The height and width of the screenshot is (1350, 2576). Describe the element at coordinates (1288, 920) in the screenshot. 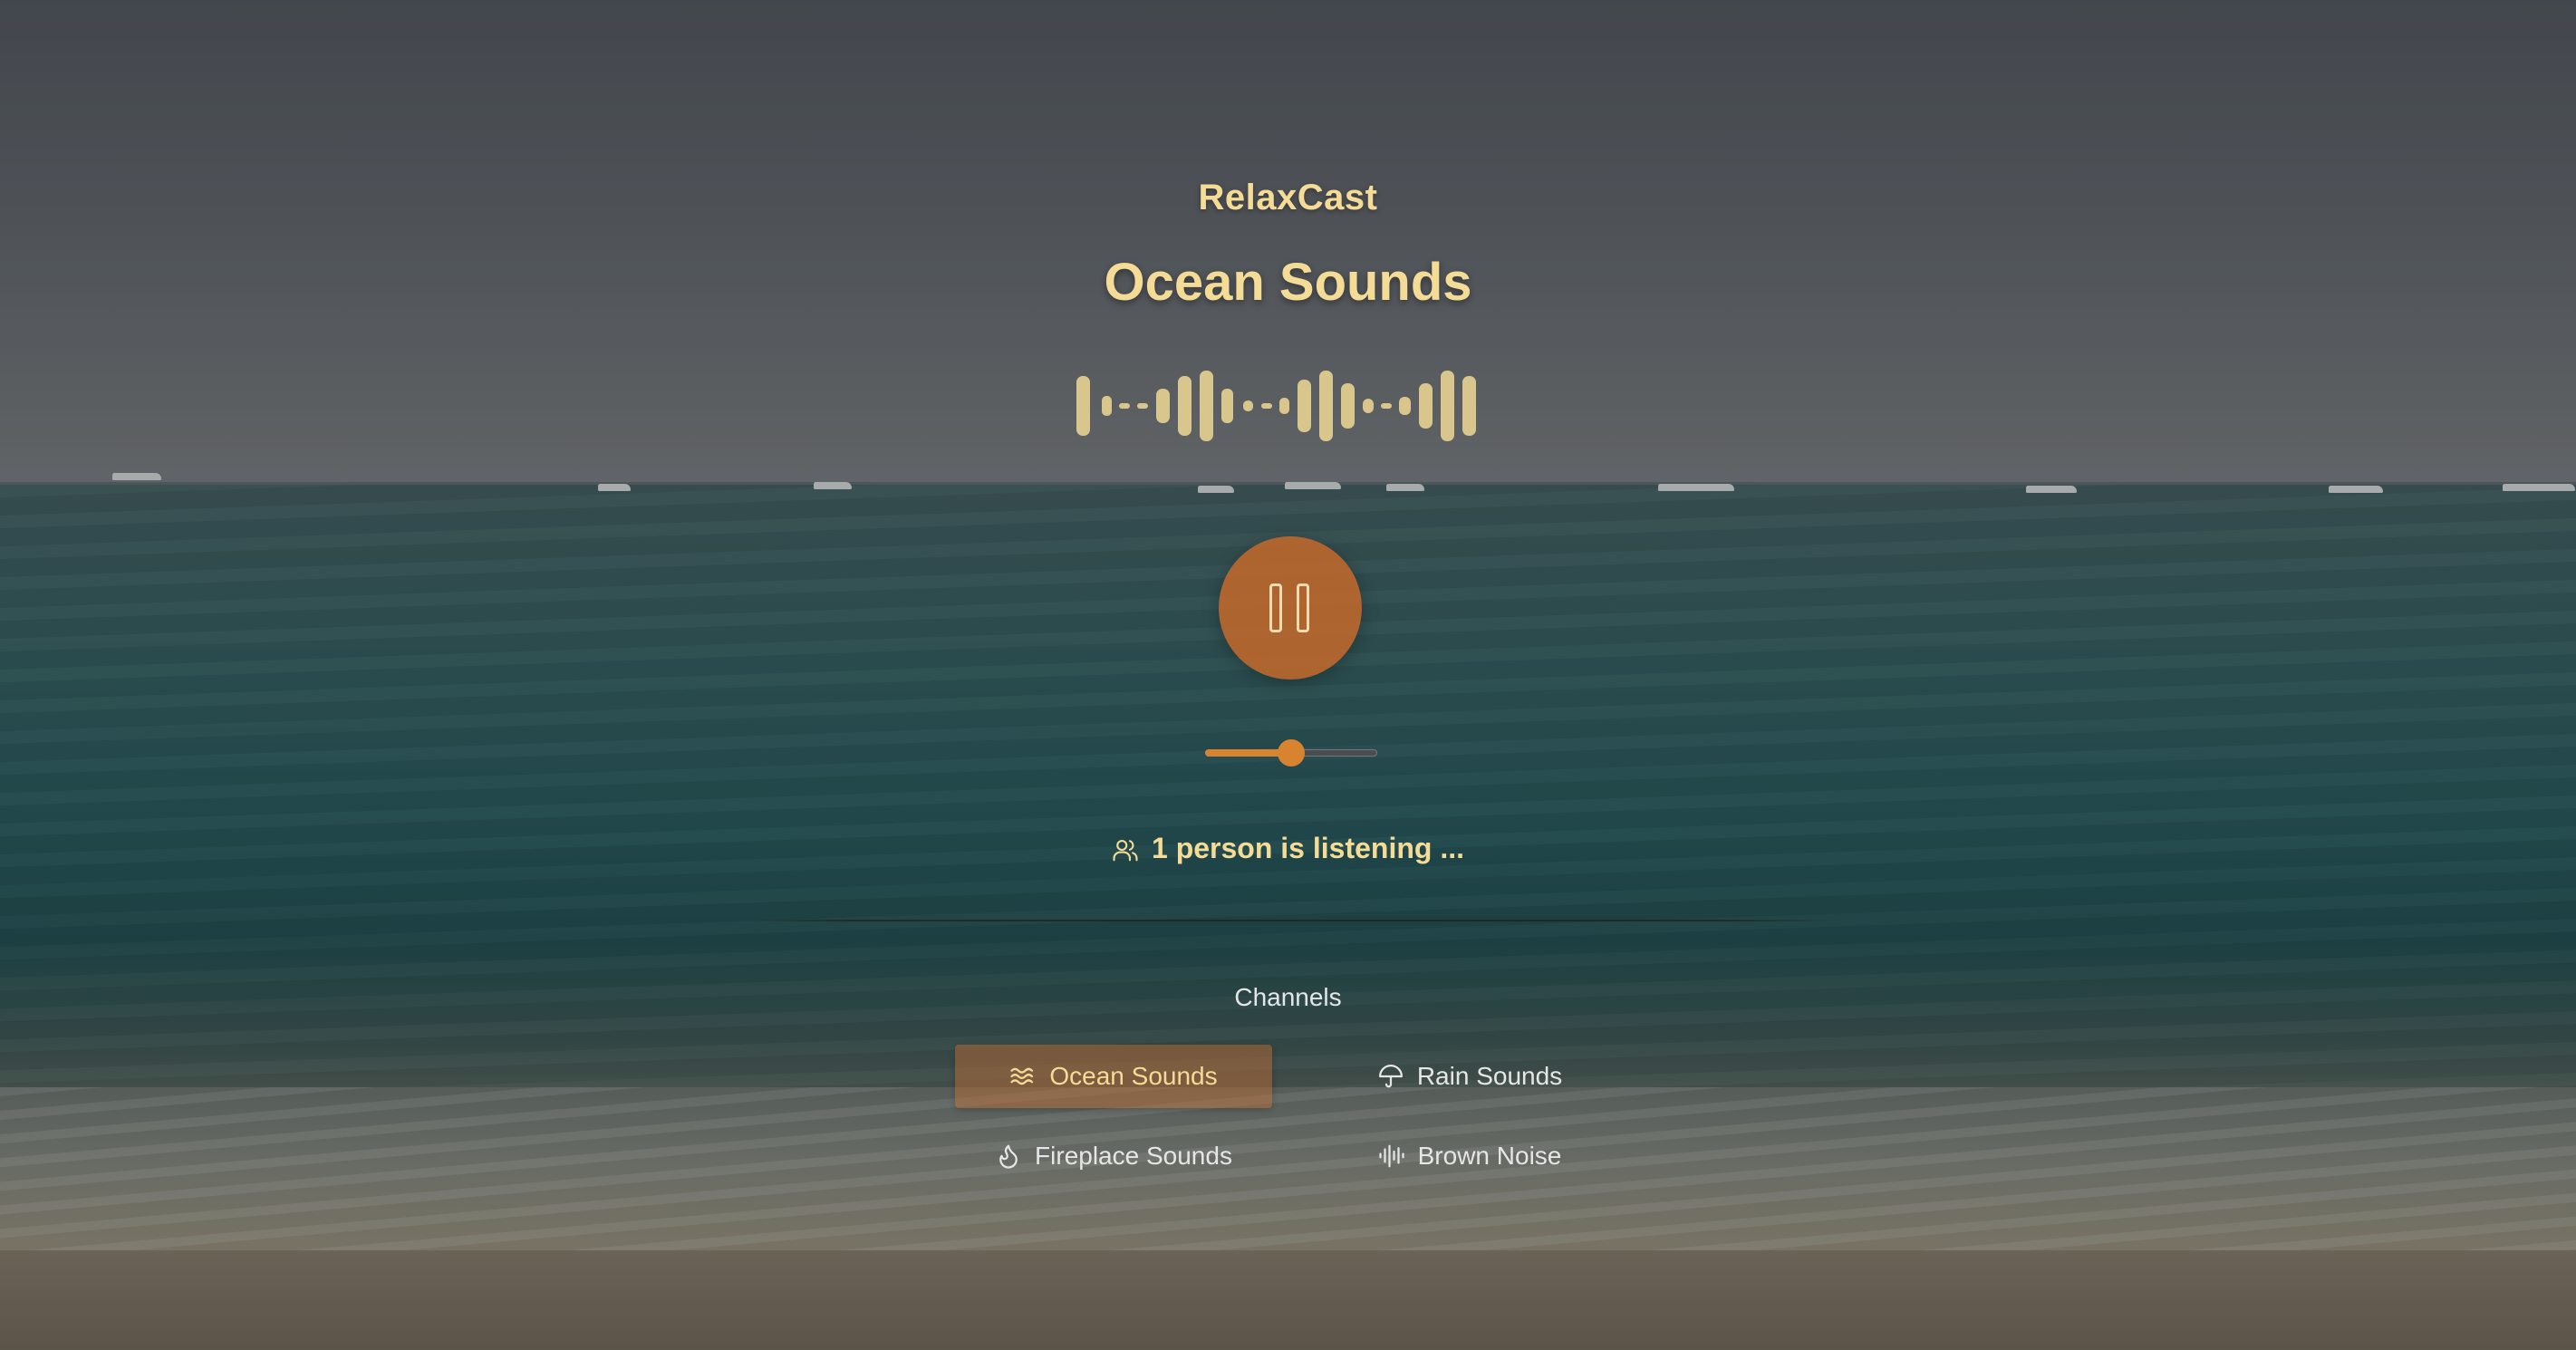

I see `section-divider` at that location.